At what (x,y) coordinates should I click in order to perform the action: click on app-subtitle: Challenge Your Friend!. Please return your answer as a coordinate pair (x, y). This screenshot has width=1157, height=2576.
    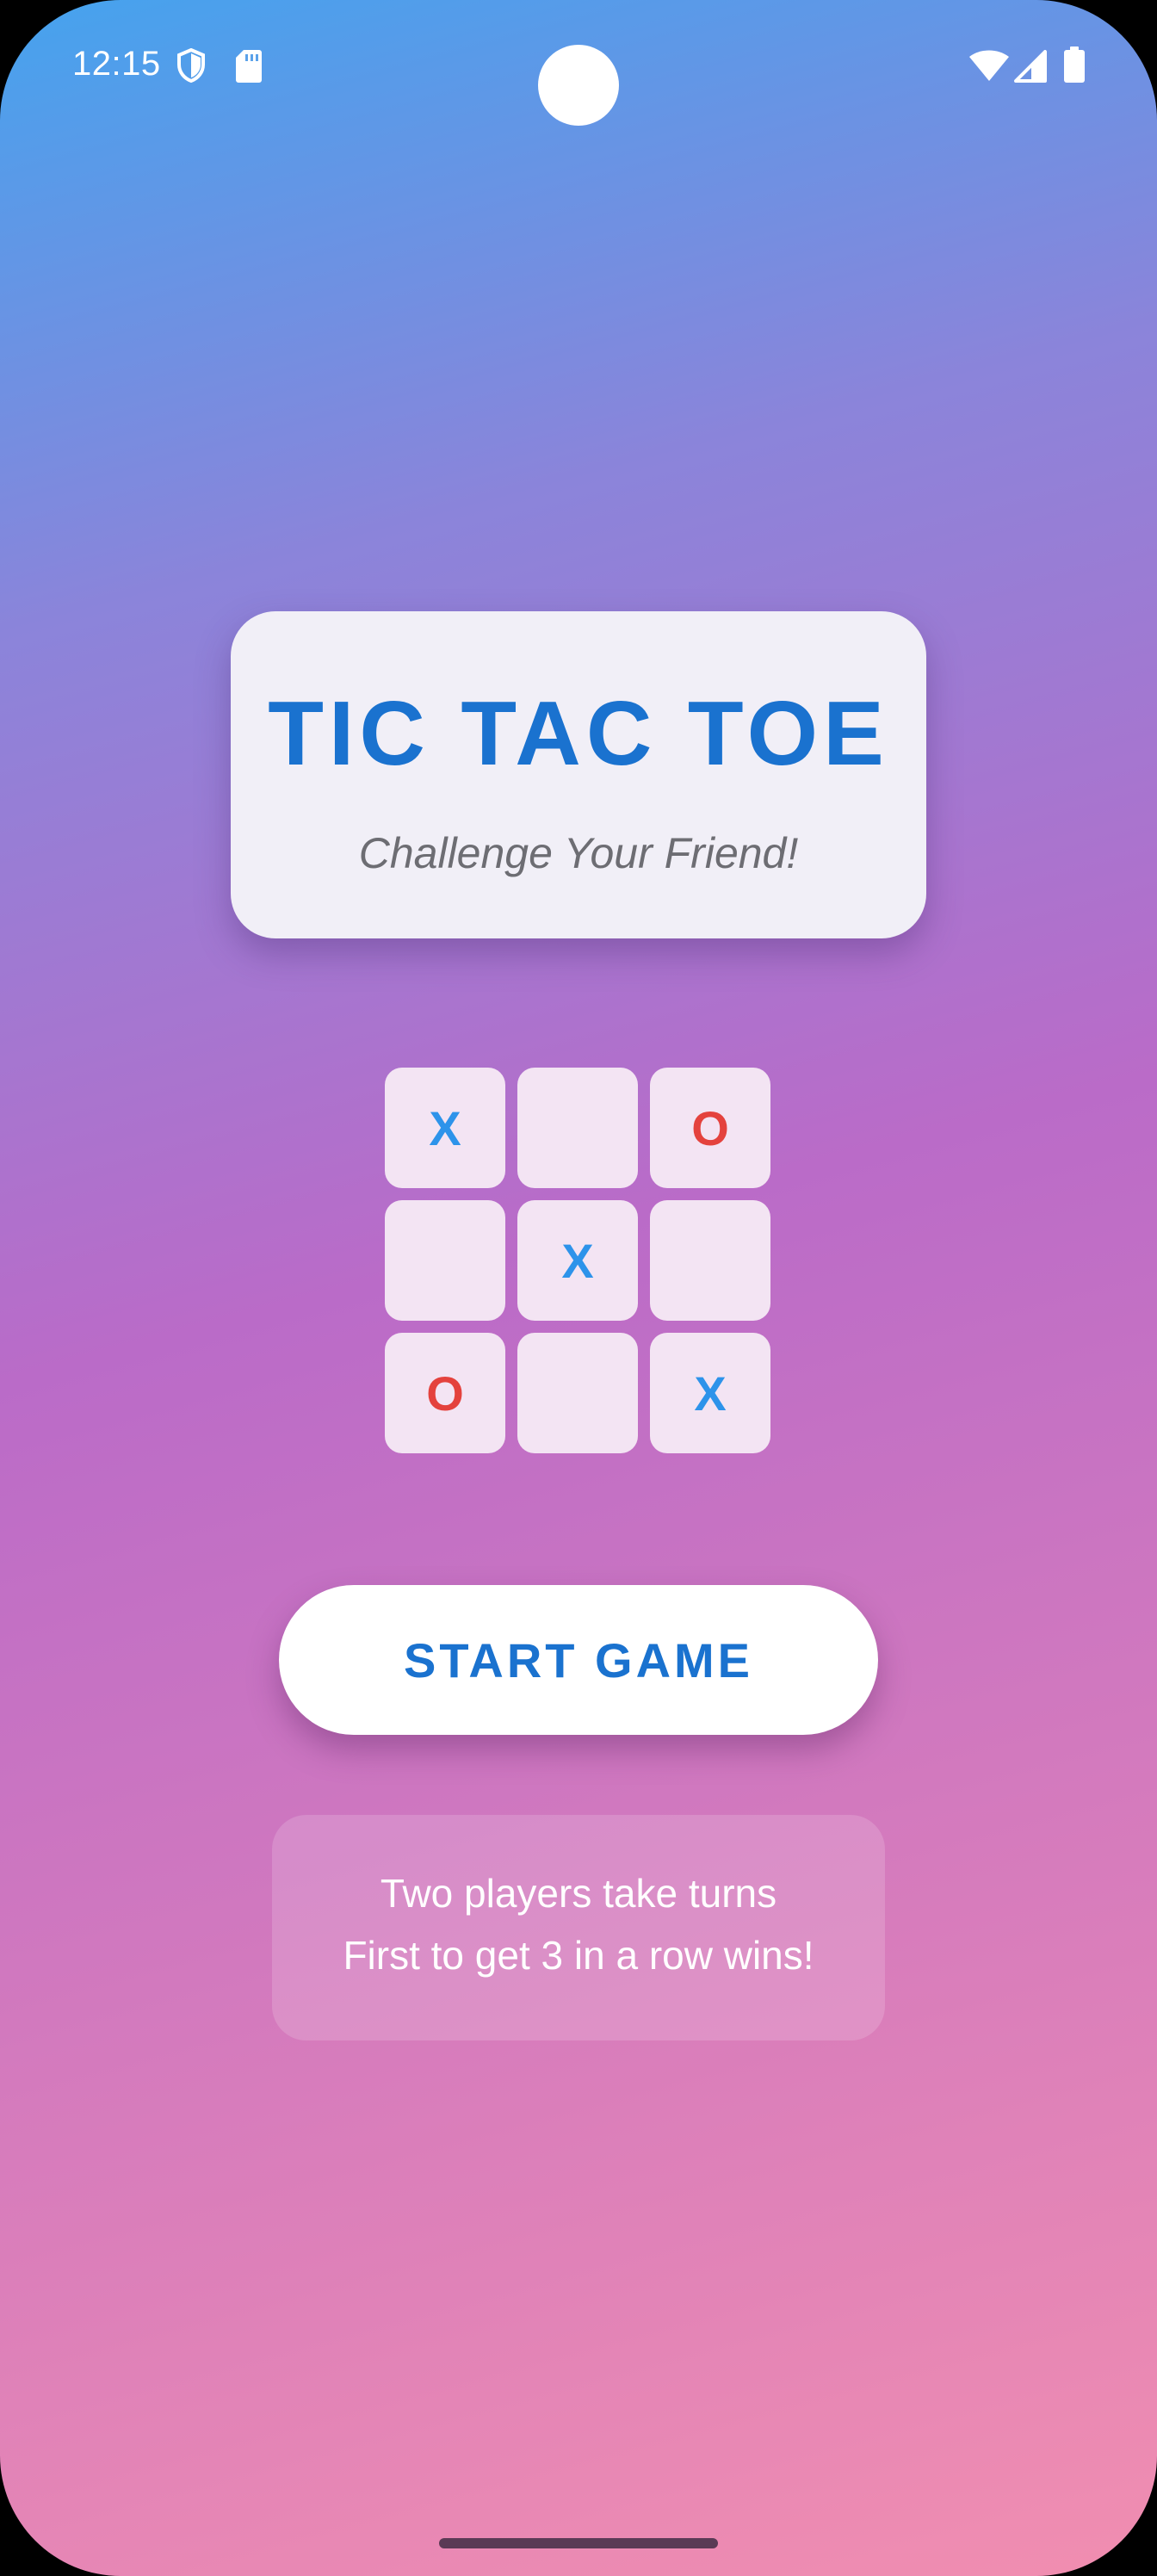
    Looking at the image, I should click on (579, 853).